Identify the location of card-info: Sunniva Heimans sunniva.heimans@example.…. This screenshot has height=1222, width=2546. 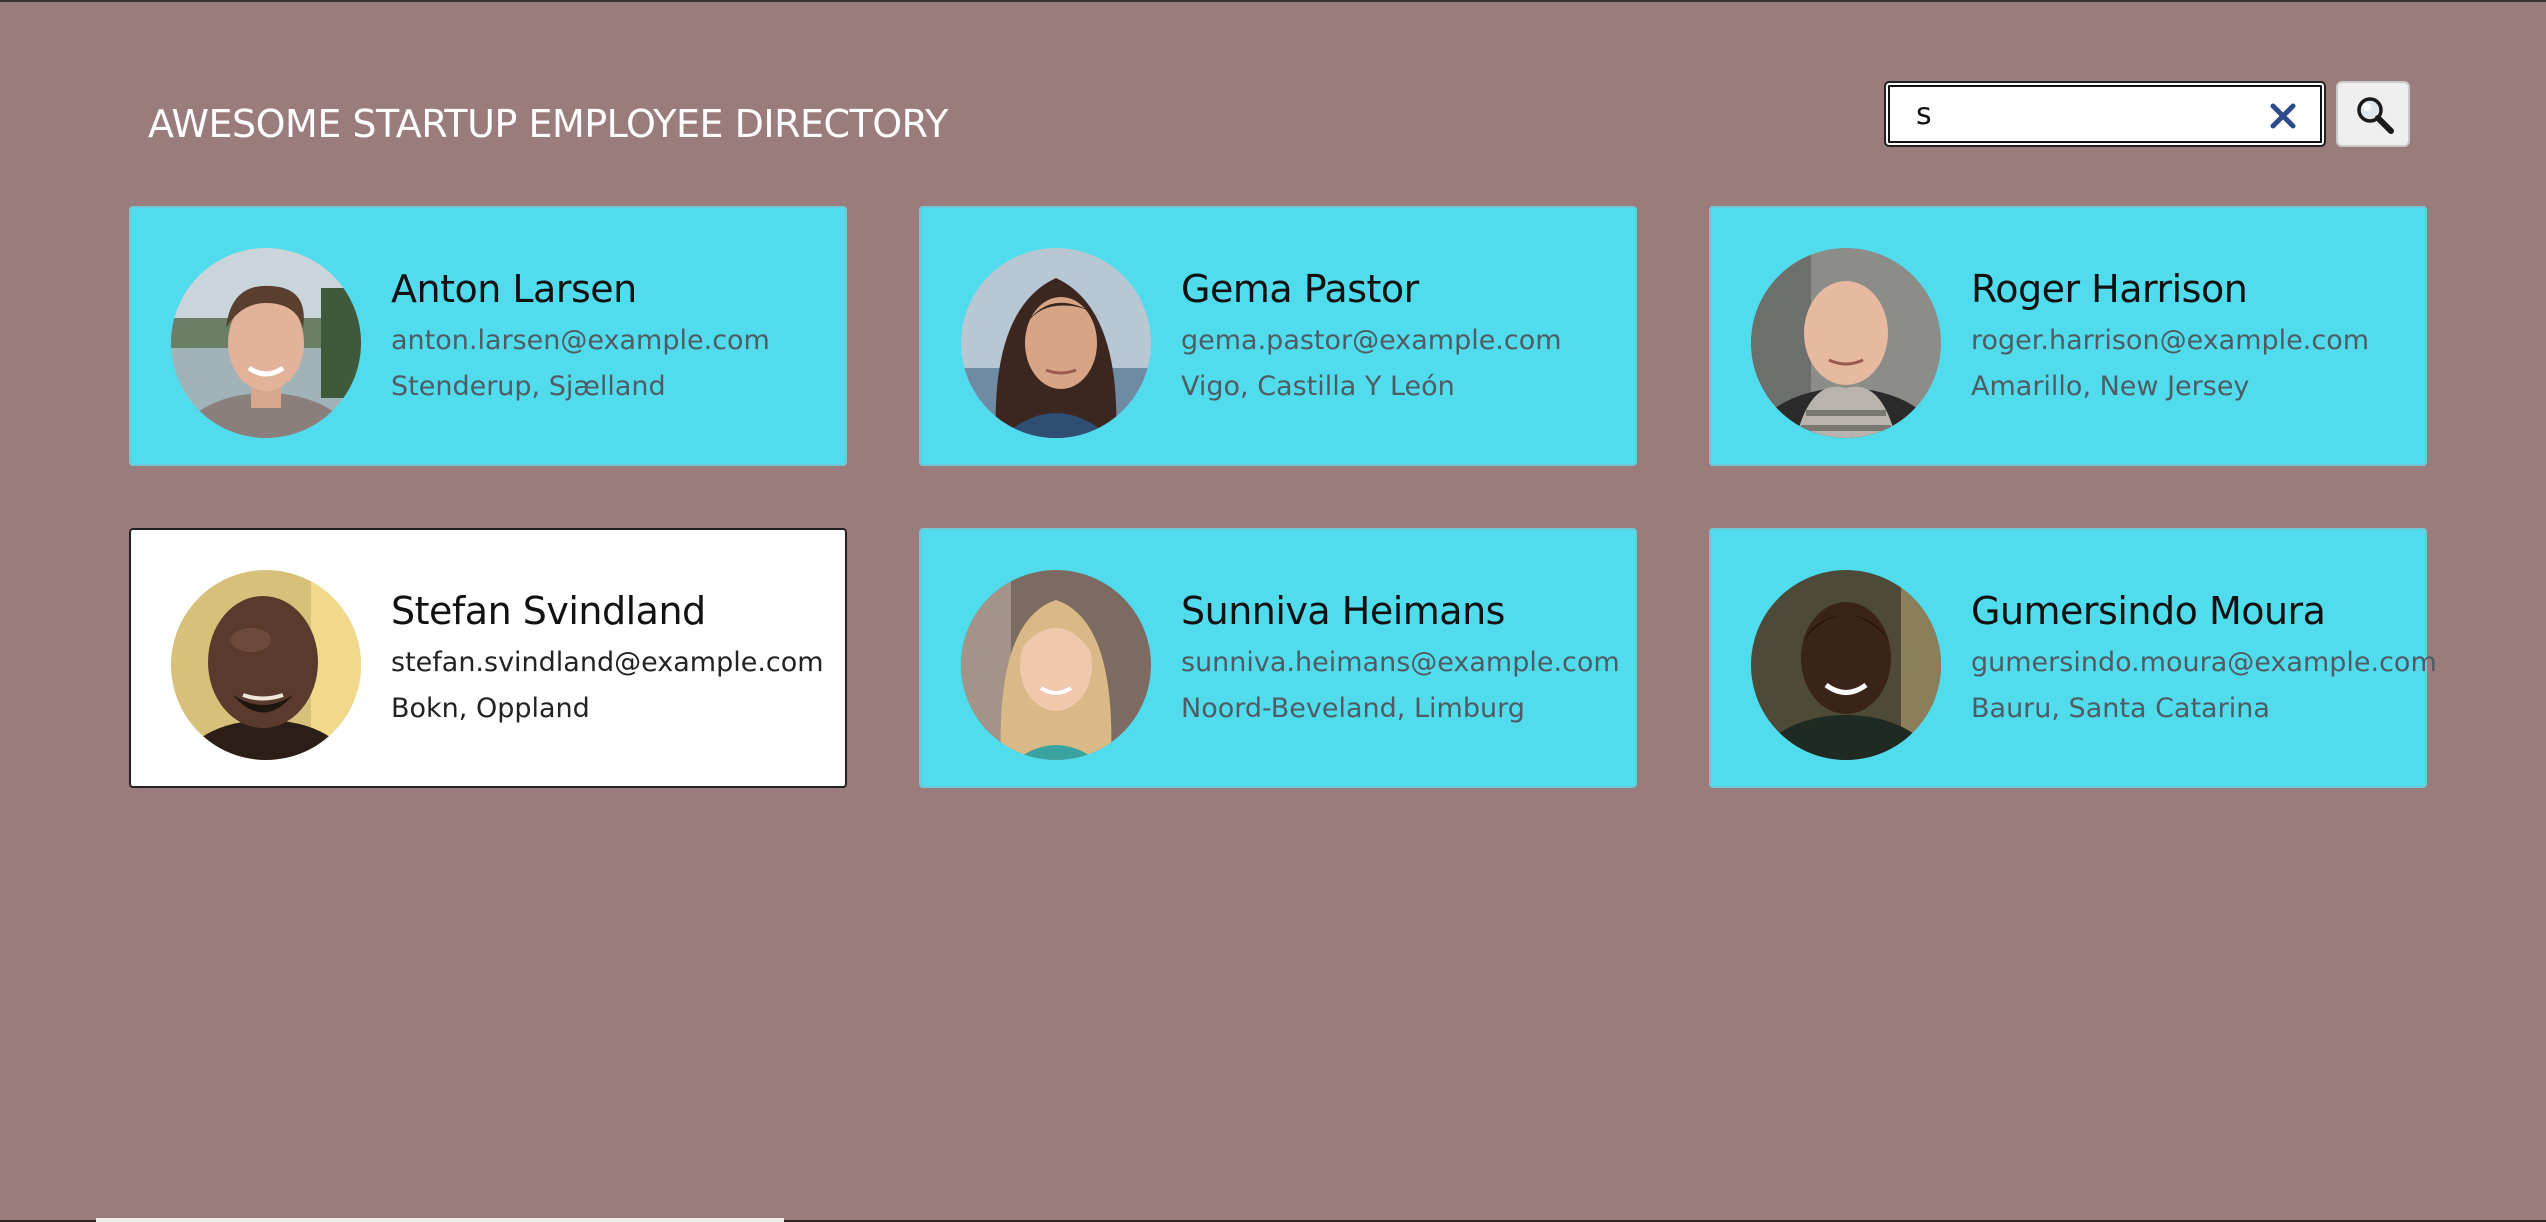
(1400, 660).